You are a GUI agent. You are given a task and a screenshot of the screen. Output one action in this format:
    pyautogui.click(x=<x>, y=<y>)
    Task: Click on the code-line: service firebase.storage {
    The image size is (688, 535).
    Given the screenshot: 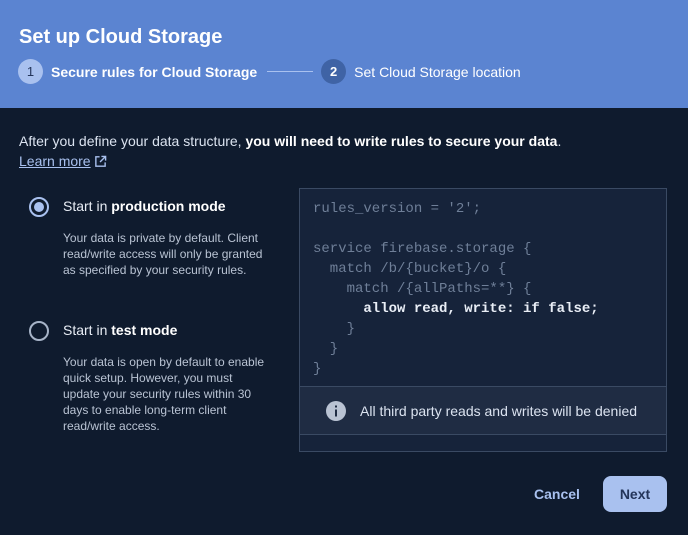 What is the action you would take?
    pyautogui.click(x=422, y=249)
    